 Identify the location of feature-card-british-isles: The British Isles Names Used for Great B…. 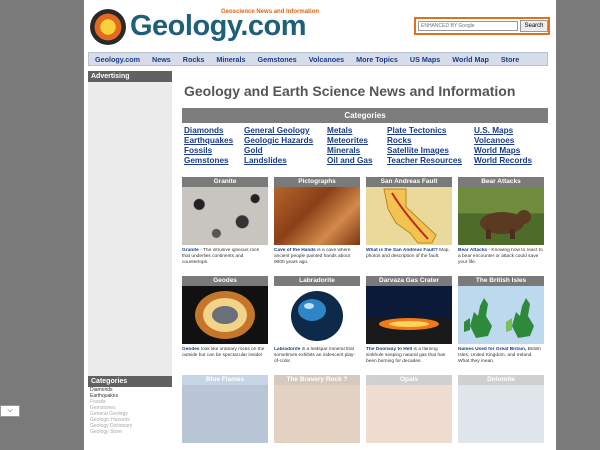
(501, 320).